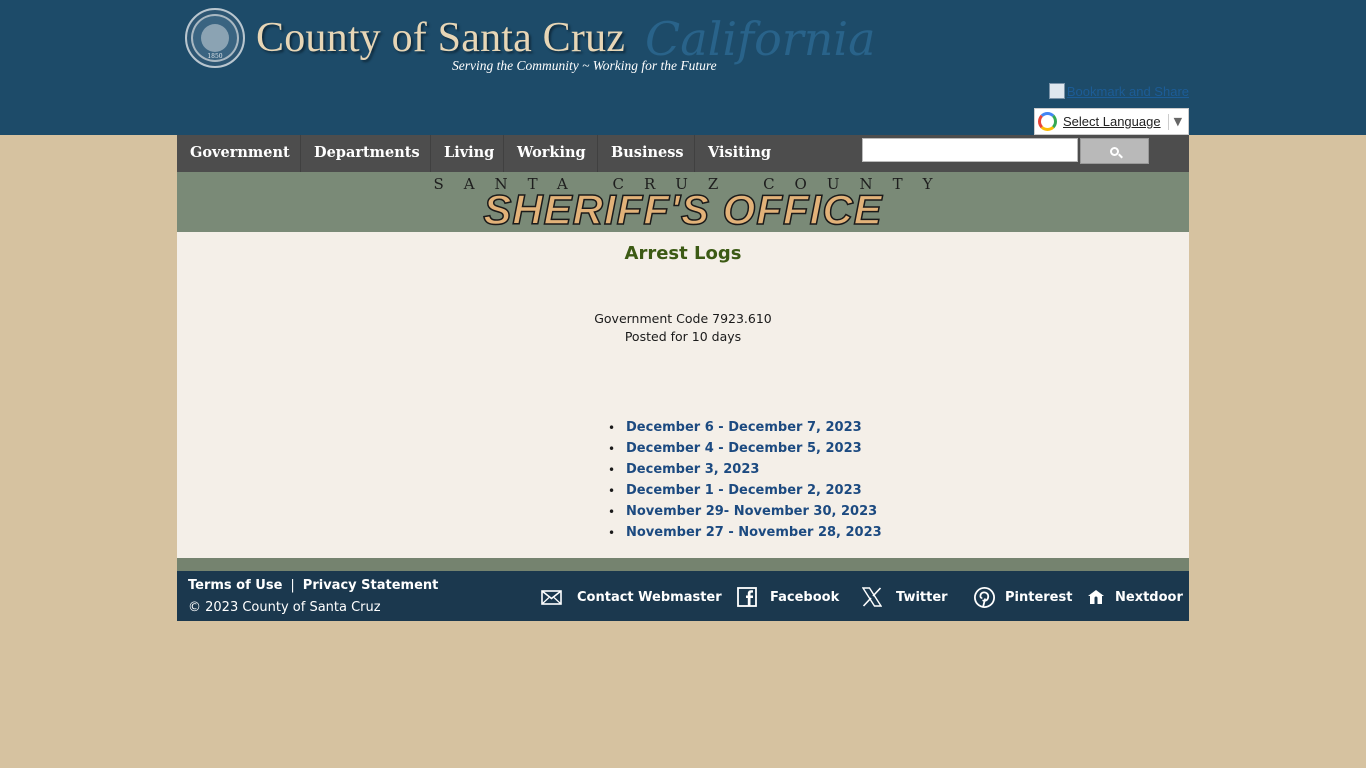 The width and height of the screenshot is (1366, 768). What do you see at coordinates (747, 597) in the screenshot?
I see `facebook-icon` at bounding box center [747, 597].